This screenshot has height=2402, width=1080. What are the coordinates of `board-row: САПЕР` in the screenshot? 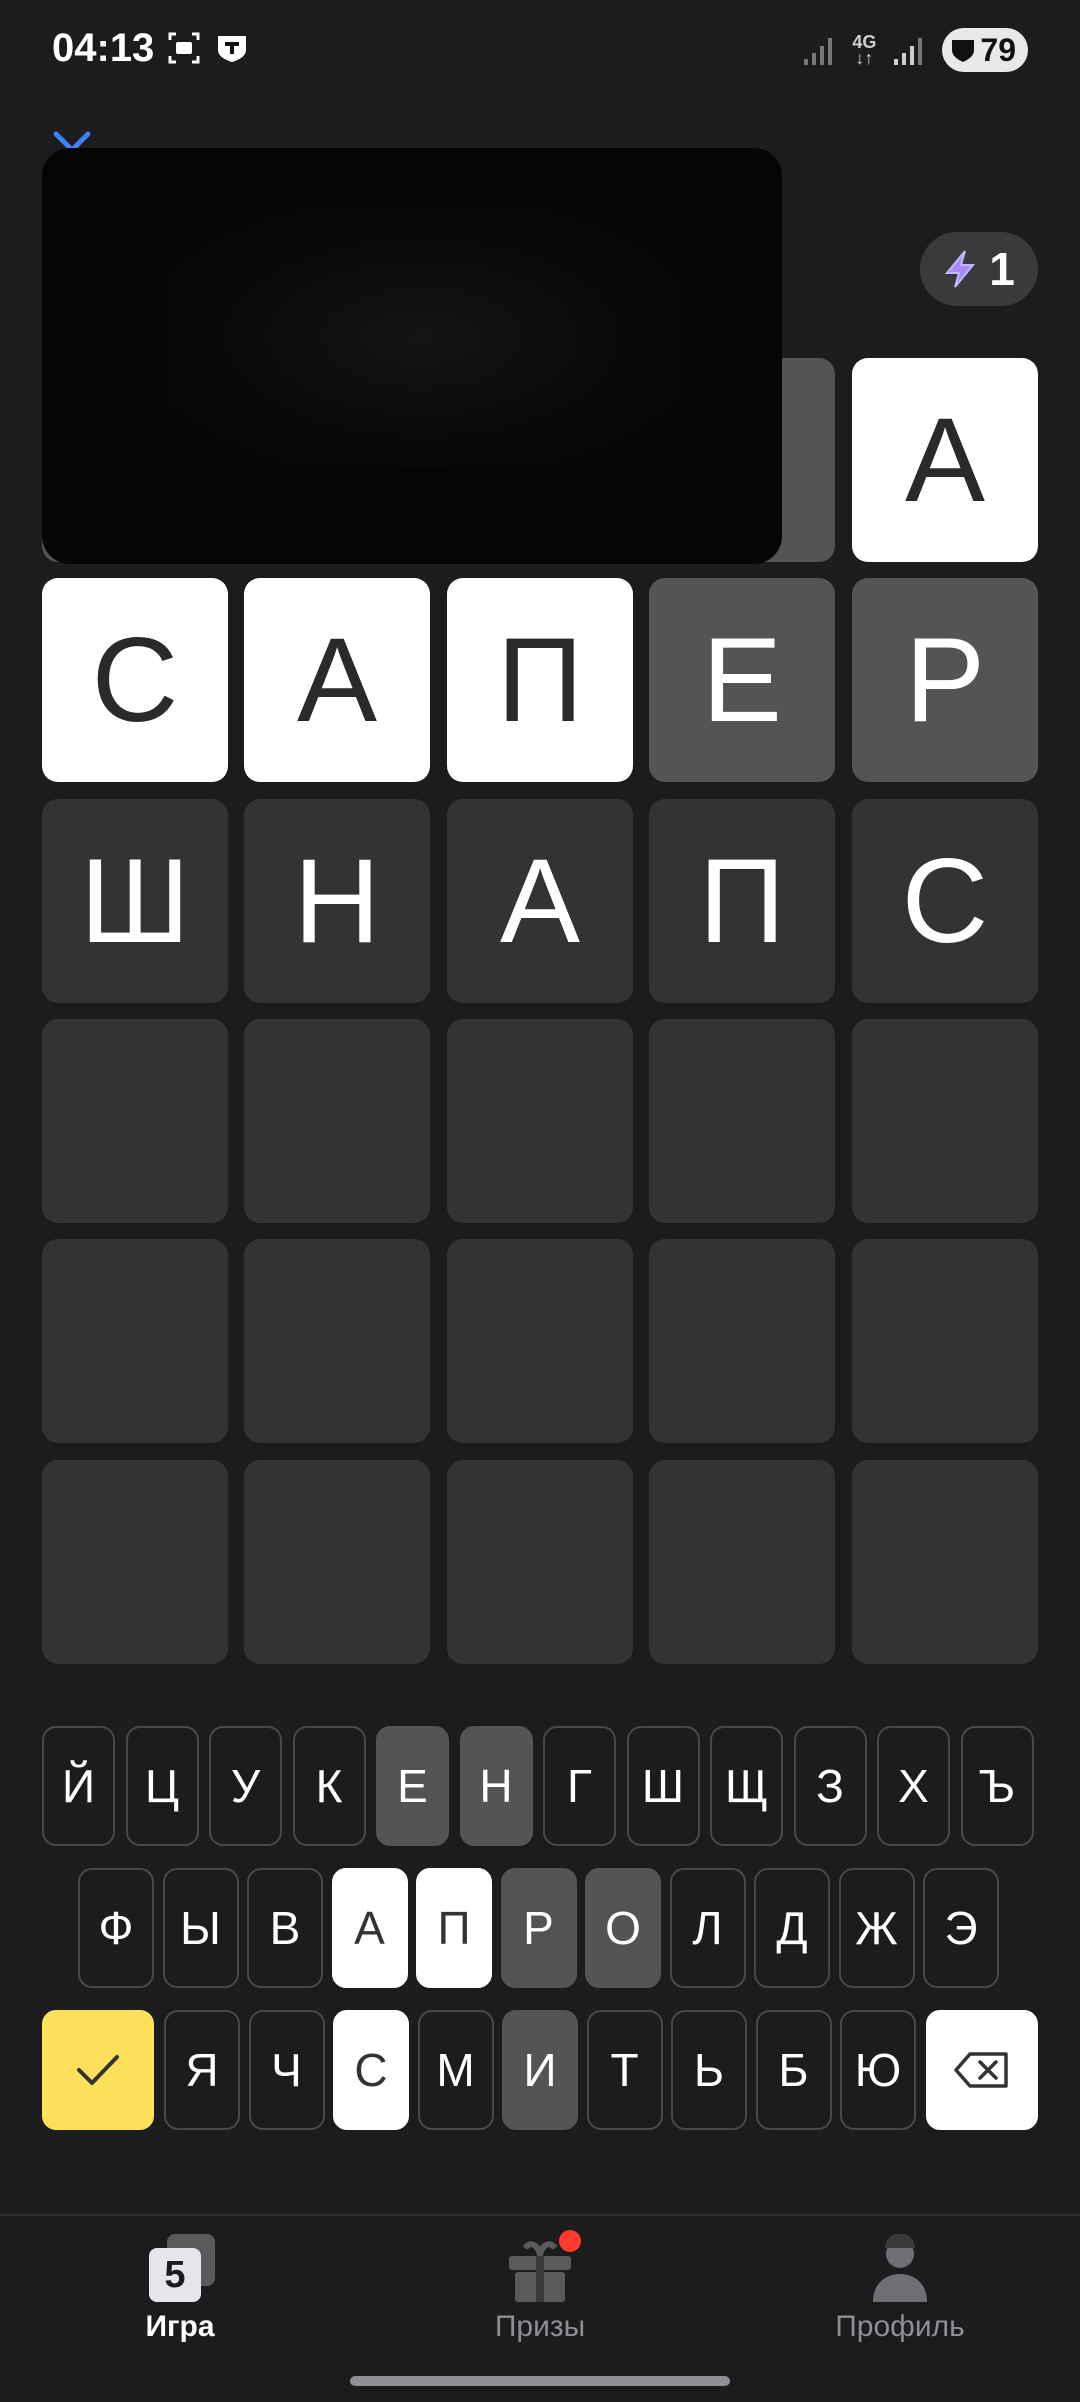 It's located at (540, 680).